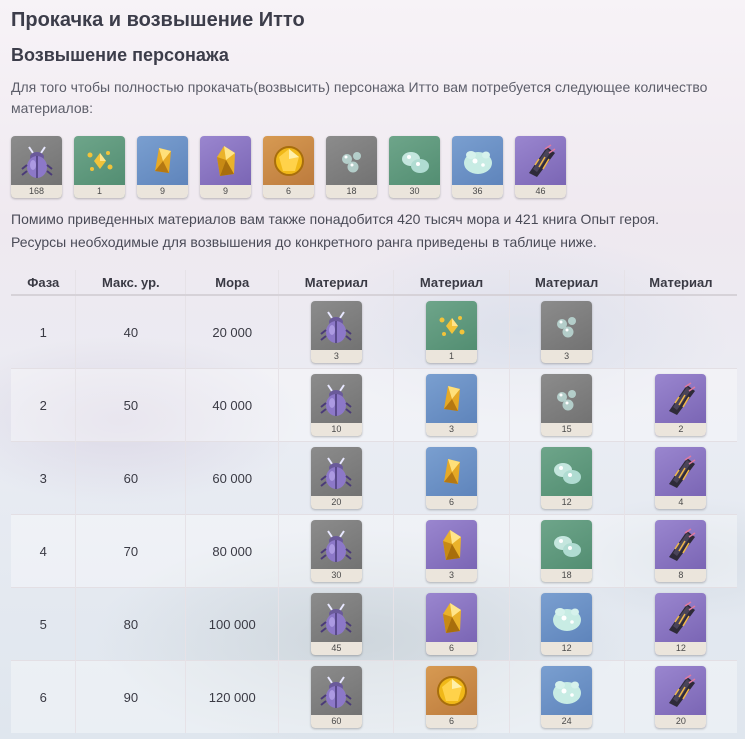  Describe the element at coordinates (336, 283) in the screenshot. I see `column-header: Материал` at that location.